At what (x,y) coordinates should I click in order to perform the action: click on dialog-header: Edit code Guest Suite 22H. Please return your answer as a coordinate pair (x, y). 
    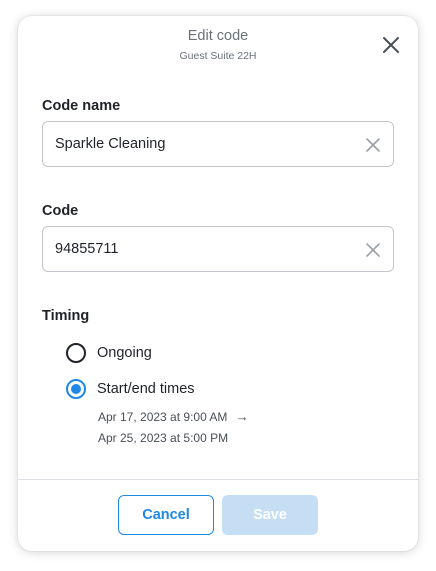
    Looking at the image, I should click on (218, 46).